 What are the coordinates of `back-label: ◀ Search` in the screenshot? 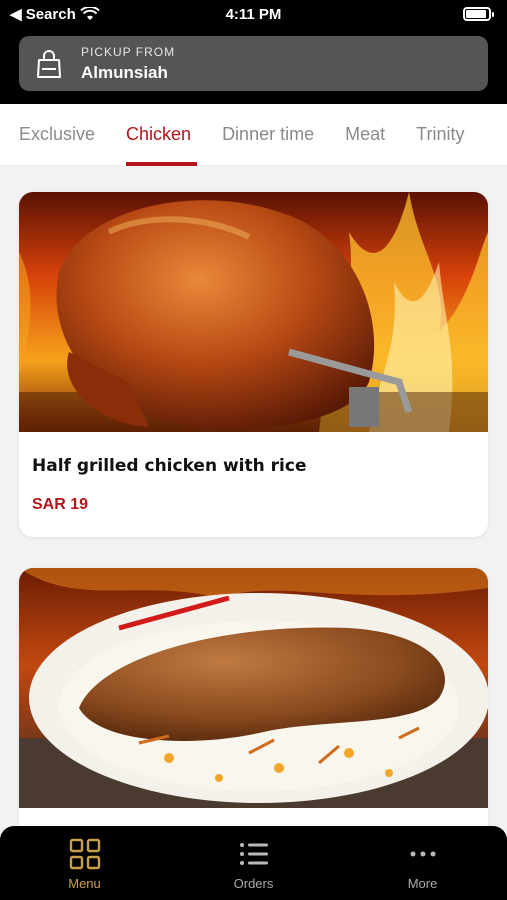 It's located at (43, 14).